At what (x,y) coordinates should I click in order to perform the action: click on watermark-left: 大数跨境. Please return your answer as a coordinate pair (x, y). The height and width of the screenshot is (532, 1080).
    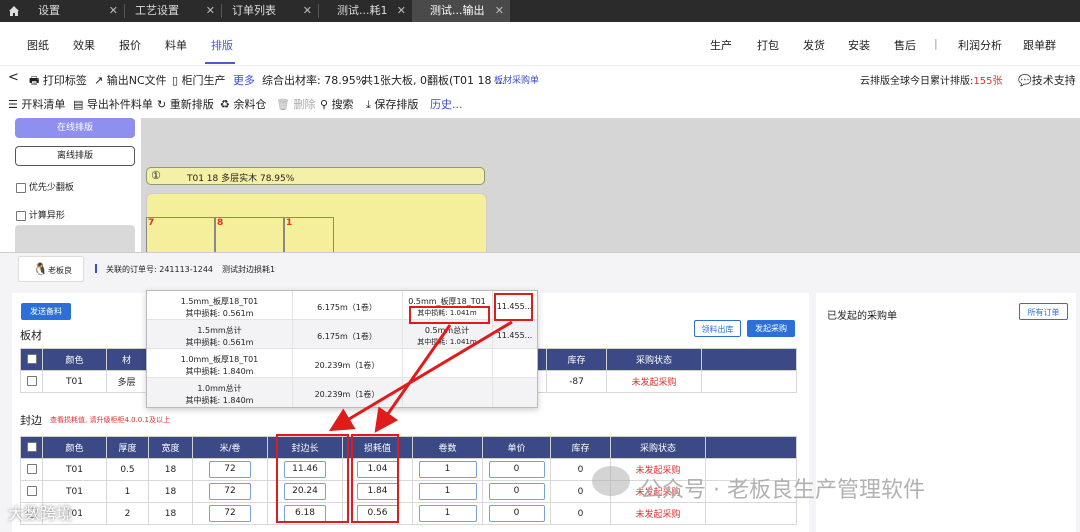
    Looking at the image, I should click on (40, 513).